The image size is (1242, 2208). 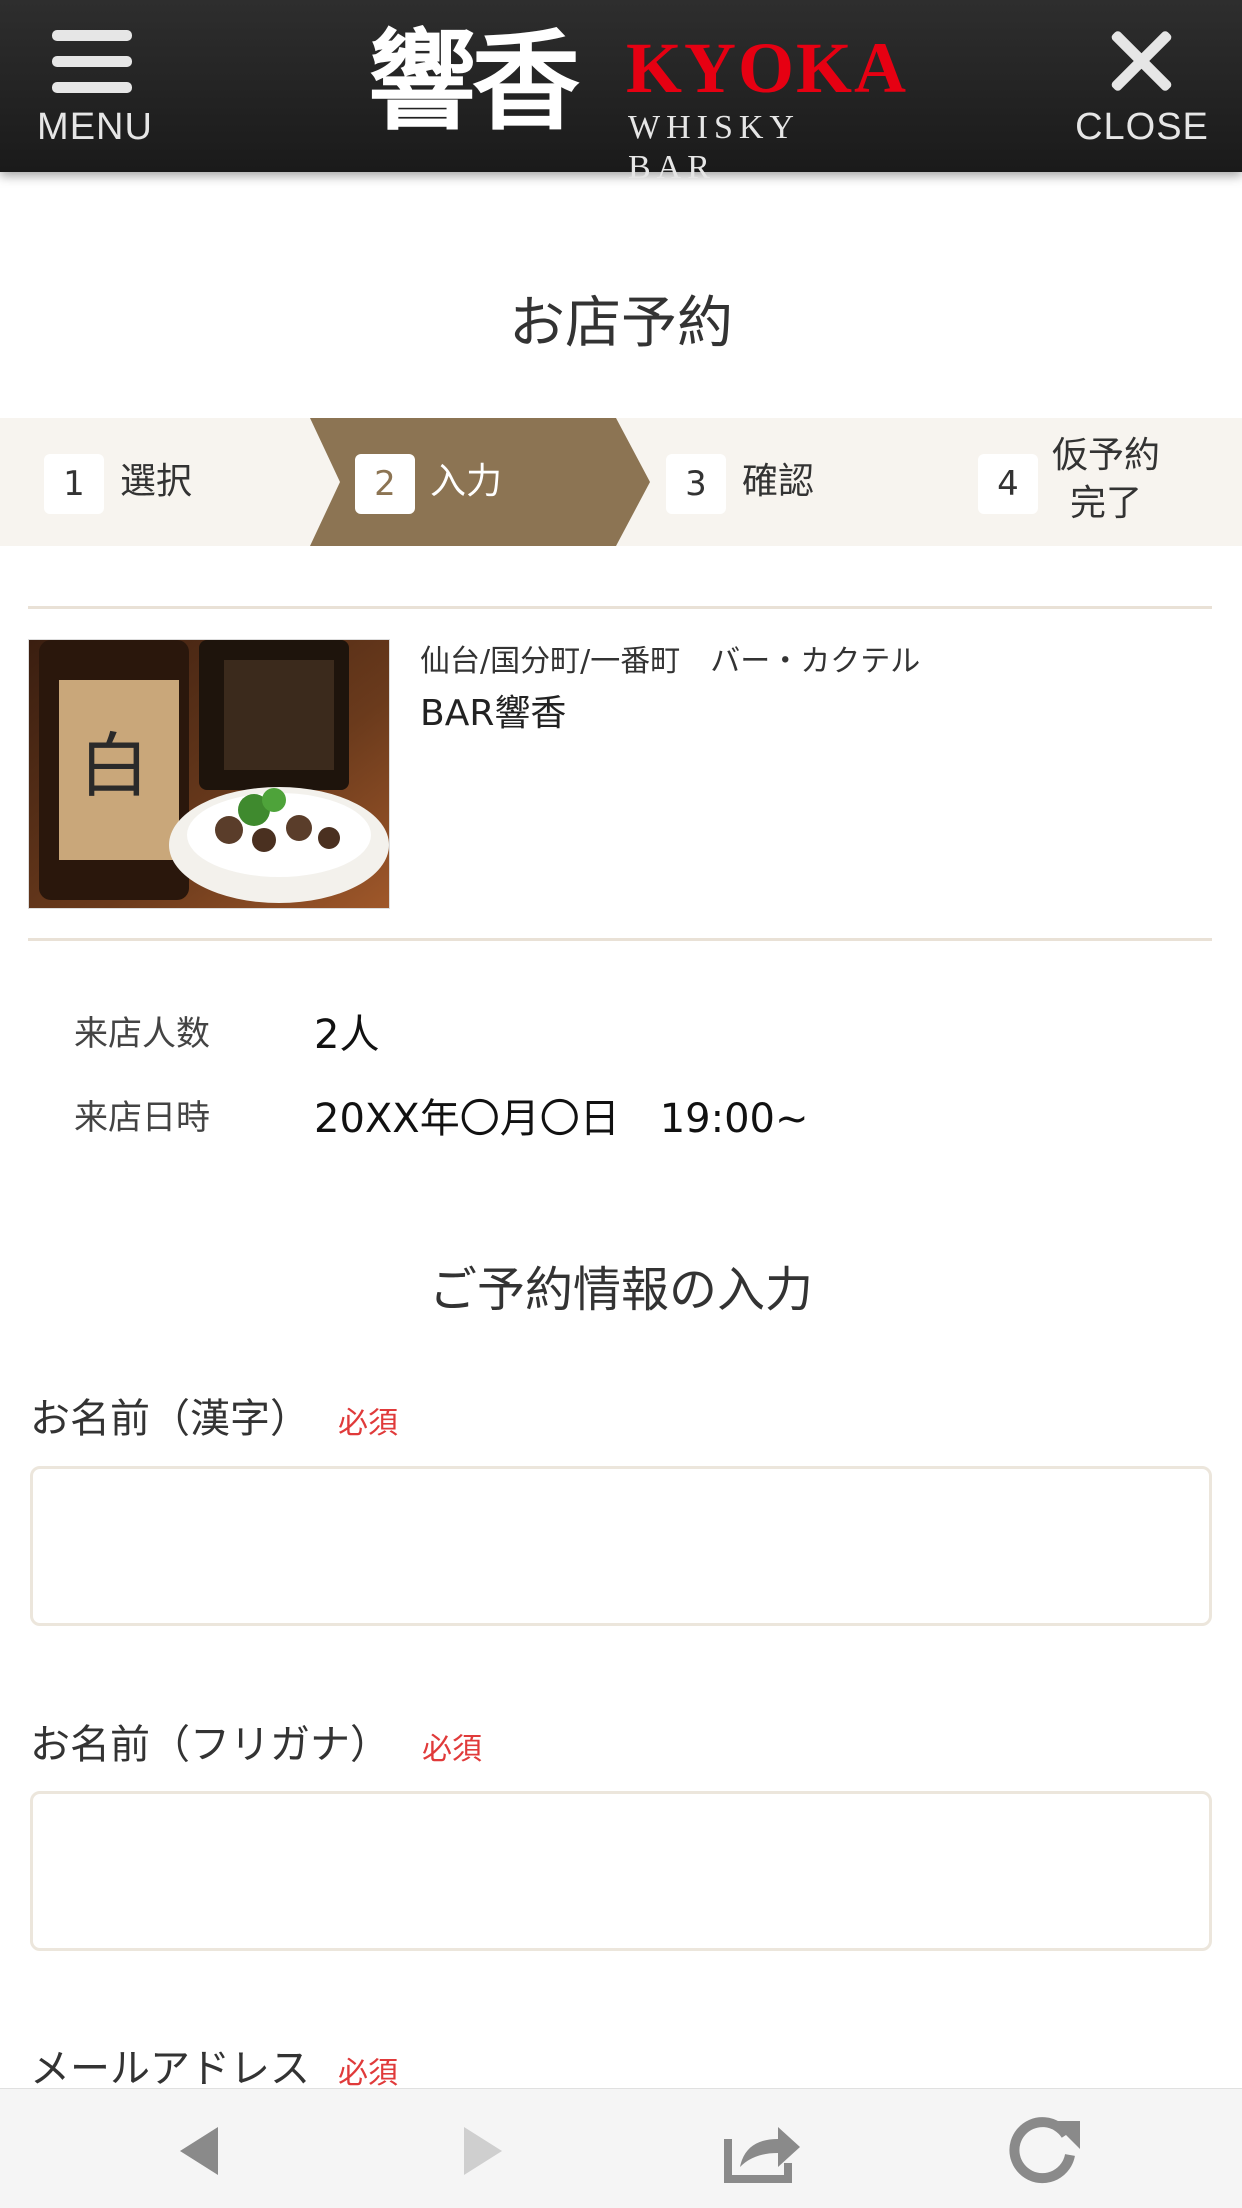 I want to click on shop-name: BAR響香, so click(x=493, y=710).